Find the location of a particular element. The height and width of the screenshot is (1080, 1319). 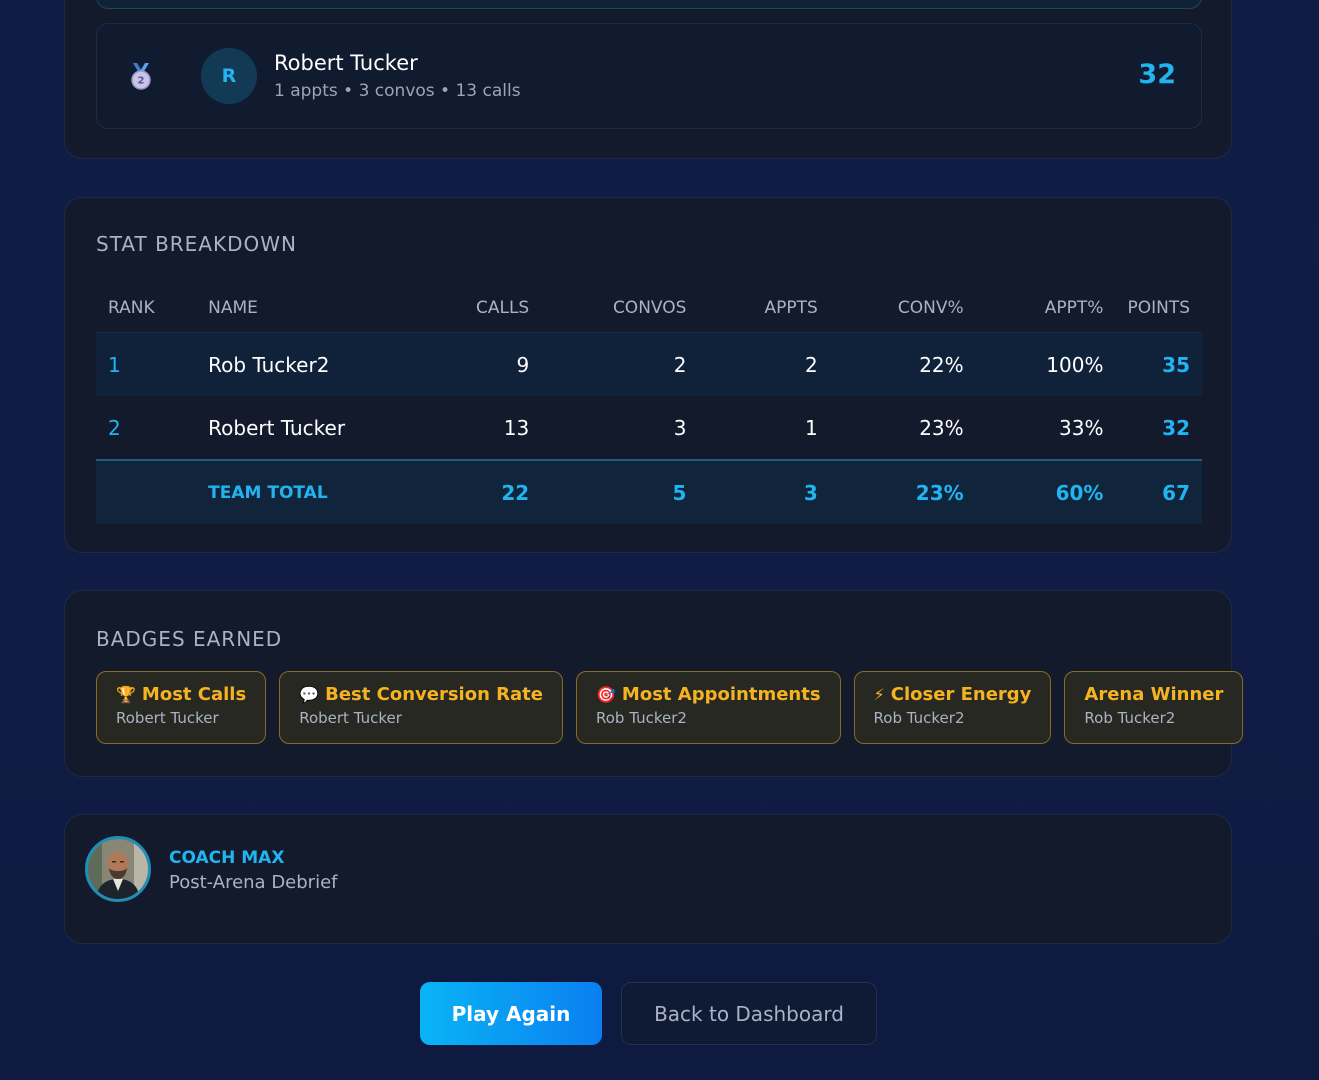

badge-closer-energy: ⚡ Closer Energy Rob Tucker2 is located at coordinates (952, 707).